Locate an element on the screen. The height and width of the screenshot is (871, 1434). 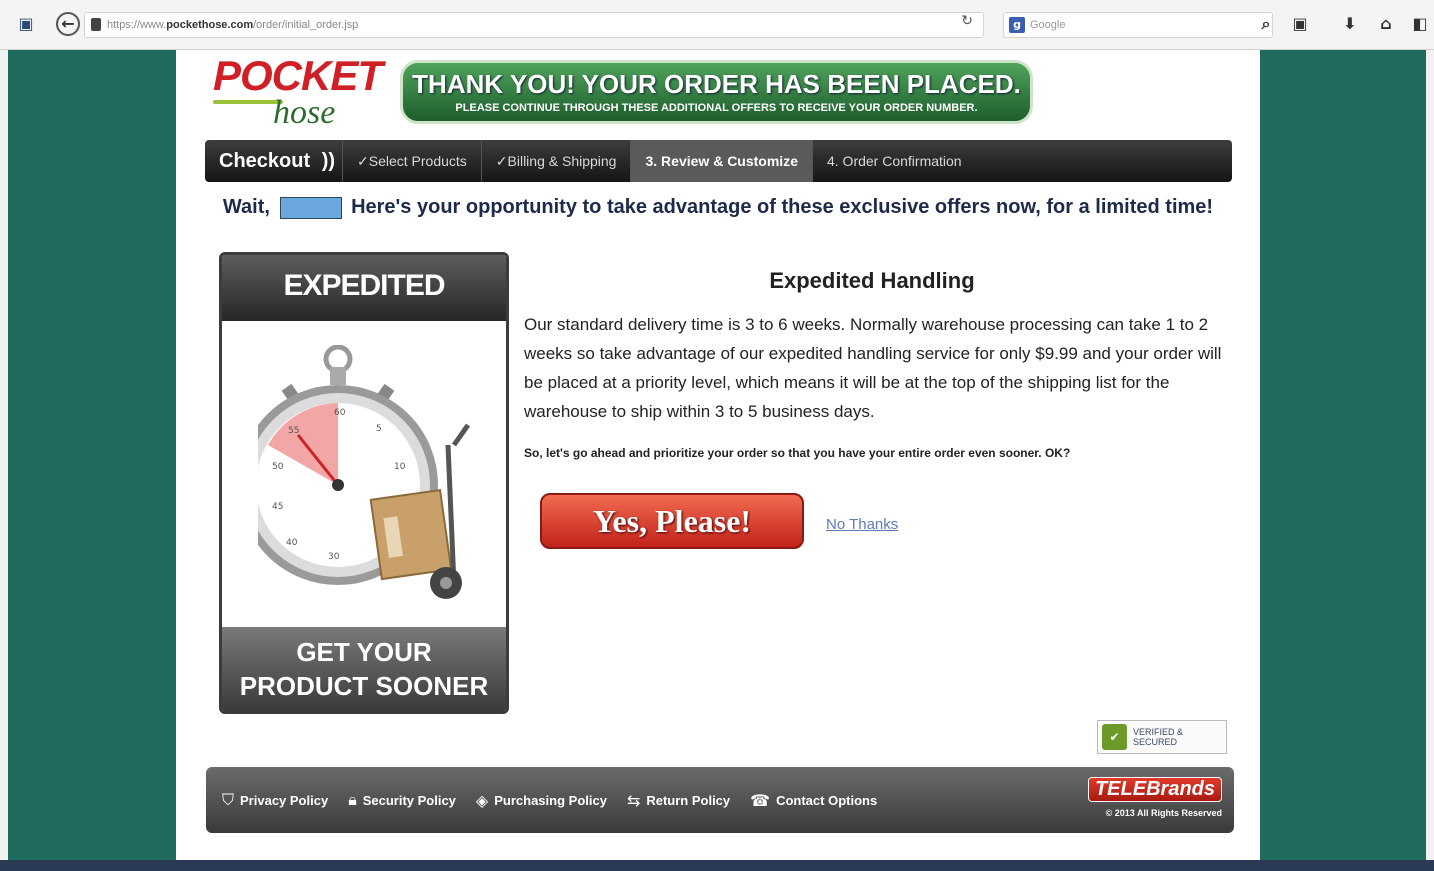
brand-tele: TELE is located at coordinates (1120, 789).